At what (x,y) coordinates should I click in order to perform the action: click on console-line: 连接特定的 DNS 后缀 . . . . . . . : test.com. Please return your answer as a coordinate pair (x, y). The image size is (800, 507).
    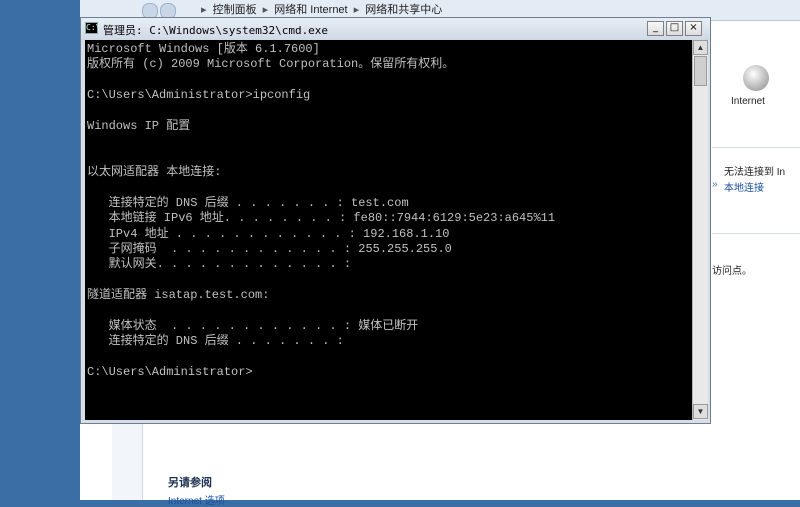
    Looking at the image, I should click on (248, 202).